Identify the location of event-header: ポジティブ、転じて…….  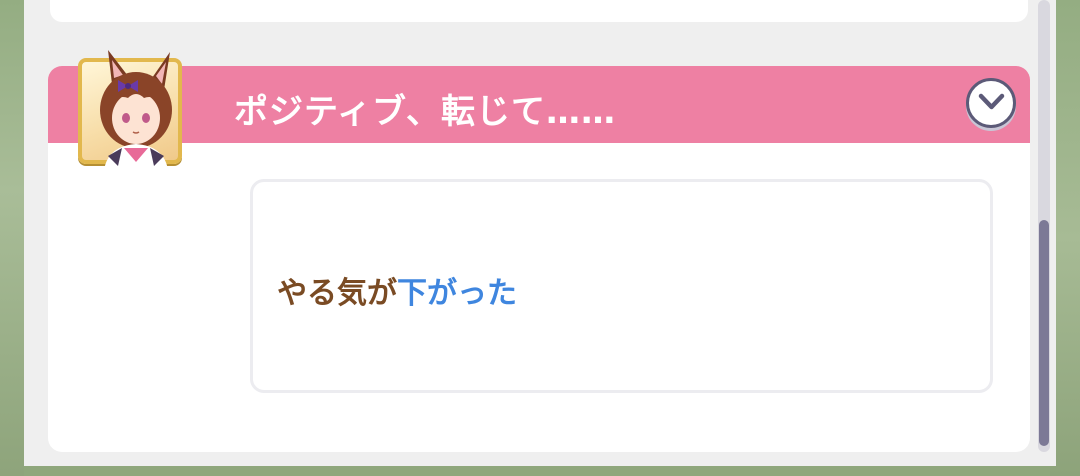
(539, 104).